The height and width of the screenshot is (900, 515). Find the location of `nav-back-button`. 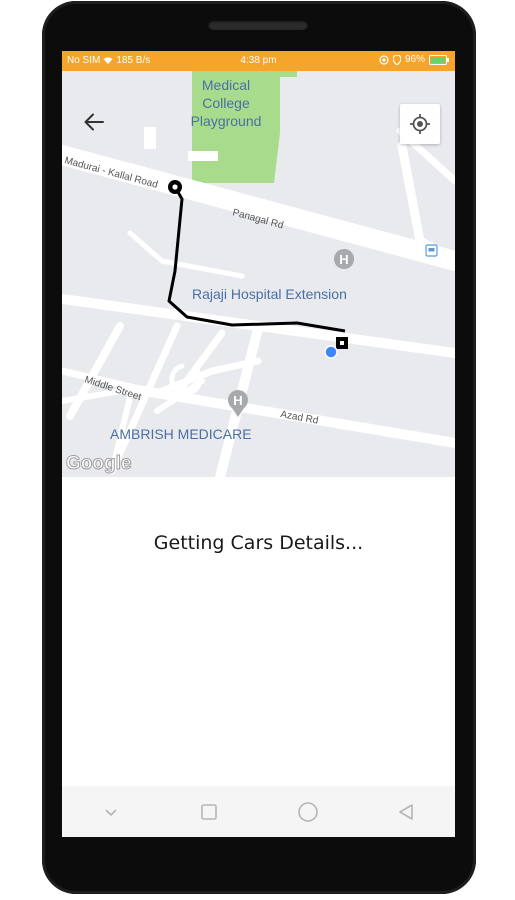

nav-back-button is located at coordinates (406, 812).